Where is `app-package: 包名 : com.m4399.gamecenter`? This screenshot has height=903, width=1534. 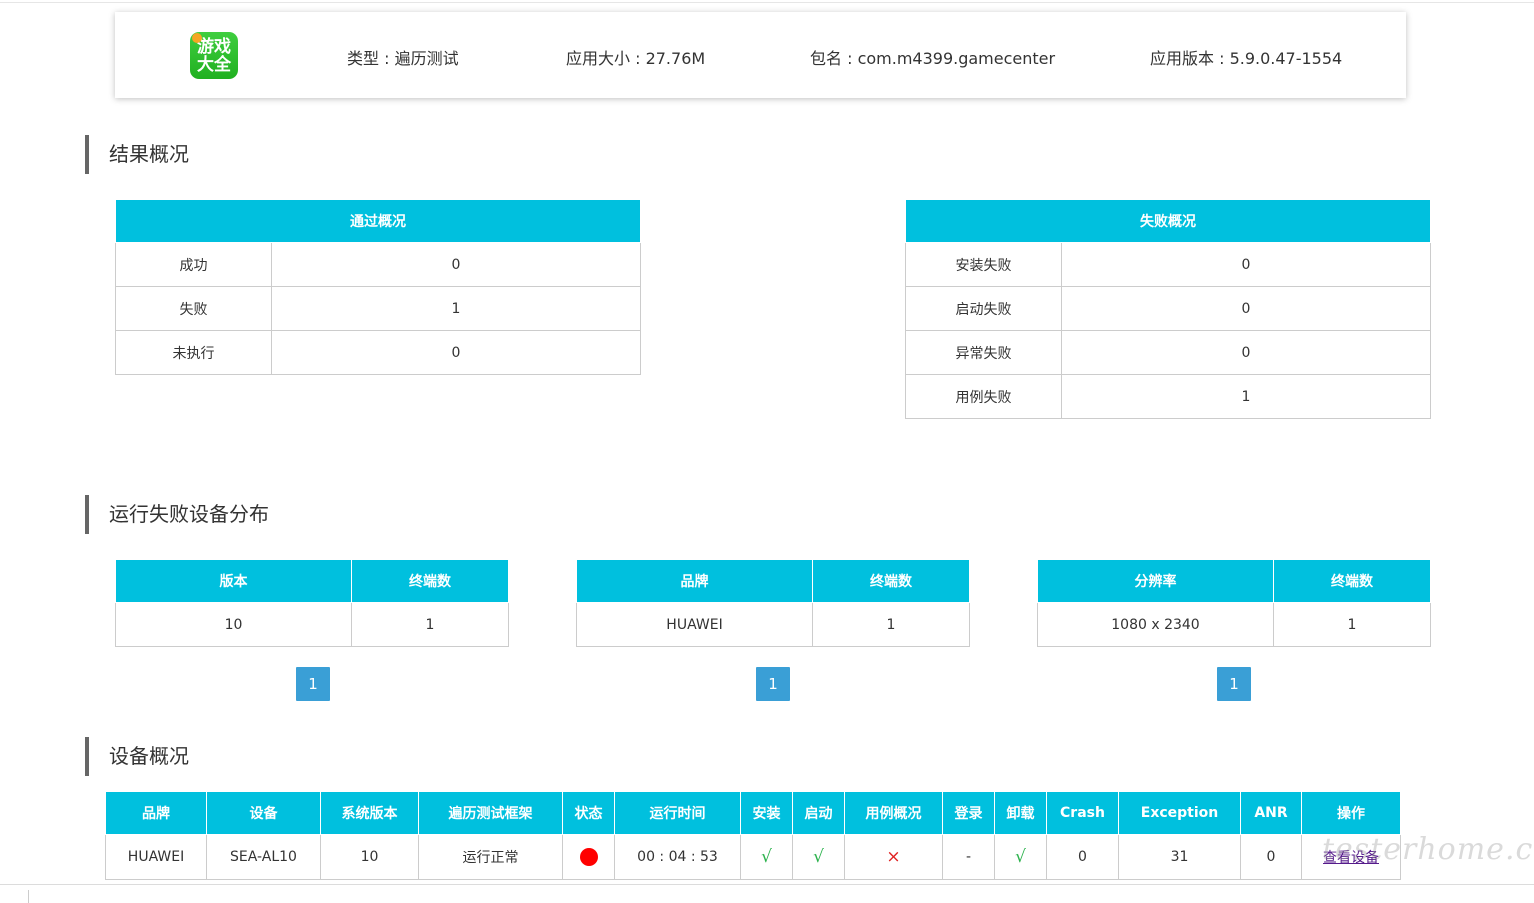 app-package: 包名 : com.m4399.gamecenter is located at coordinates (933, 58).